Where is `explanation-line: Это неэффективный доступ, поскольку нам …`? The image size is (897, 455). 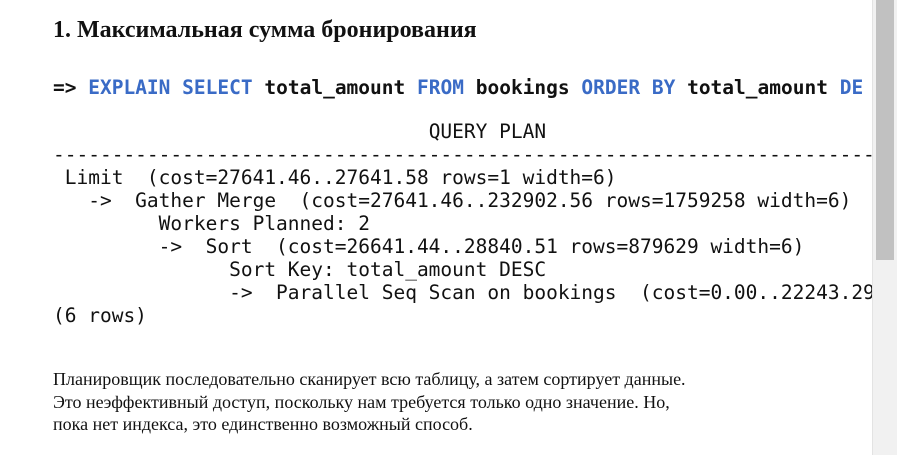 explanation-line: Это неэффективный доступ, поскольку нам … is located at coordinates (361, 401).